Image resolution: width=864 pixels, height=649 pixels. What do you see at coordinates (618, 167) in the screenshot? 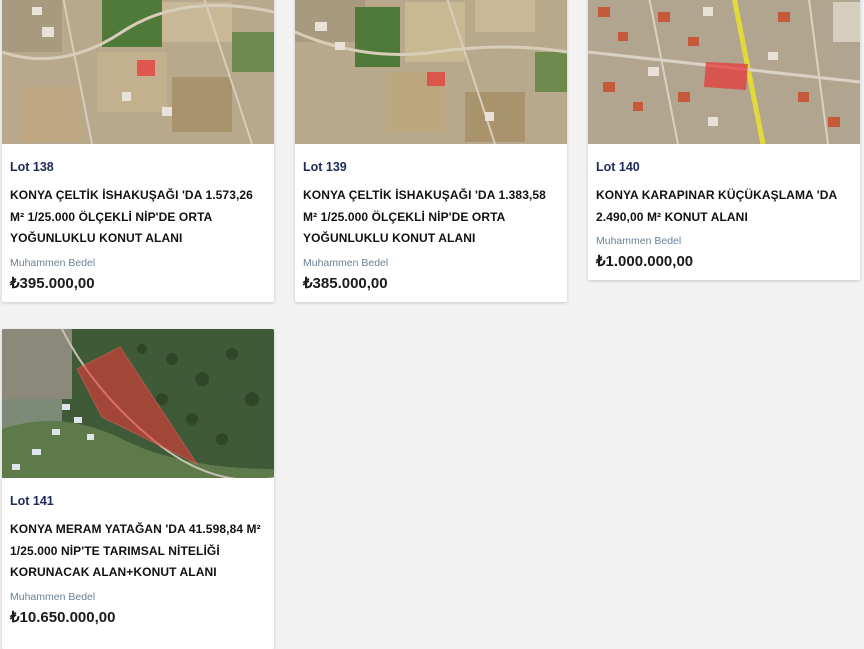
I see `lot-number: Lot 140` at bounding box center [618, 167].